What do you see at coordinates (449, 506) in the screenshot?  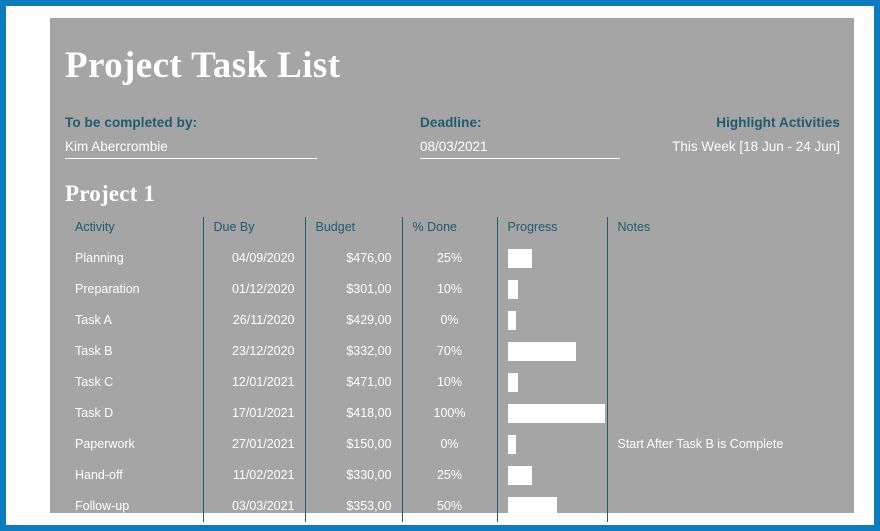 I see `cell-percent: 50%` at bounding box center [449, 506].